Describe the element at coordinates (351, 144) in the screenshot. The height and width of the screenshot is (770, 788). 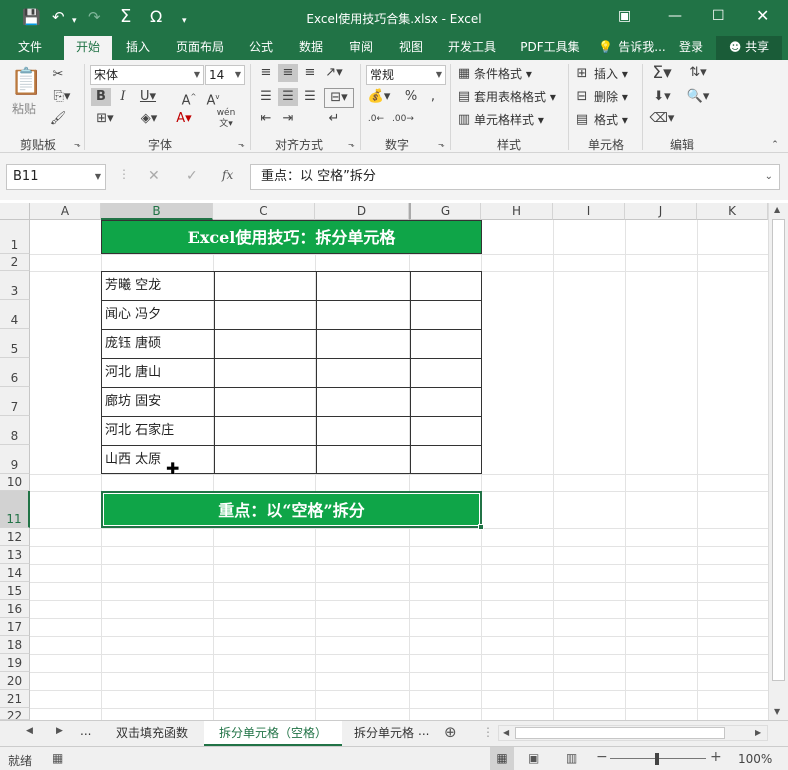
I see `alignment-launcher-icon: ⬎` at that location.